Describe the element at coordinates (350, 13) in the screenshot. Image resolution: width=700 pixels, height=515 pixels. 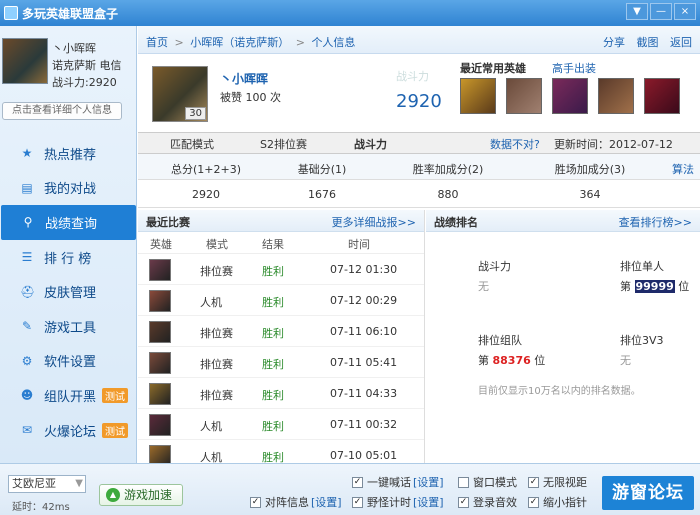
I see `title-bar: 多玩英雄联盟盒子 ▼ — ×` at that location.